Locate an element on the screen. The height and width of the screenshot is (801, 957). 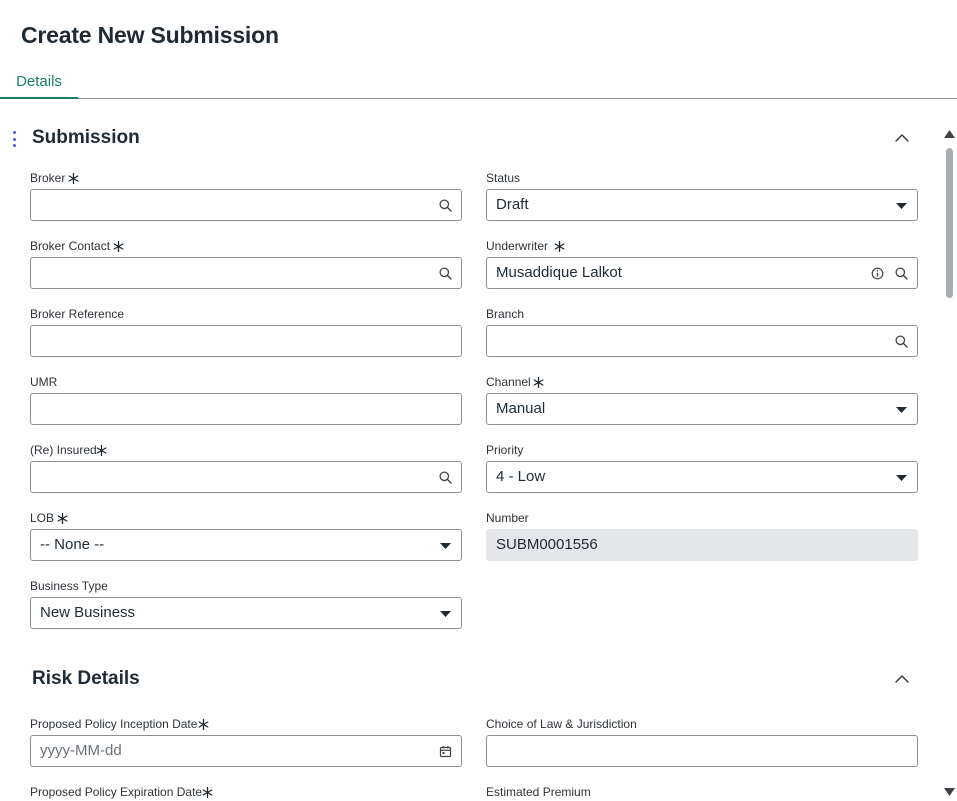
business-type-value: New Business is located at coordinates (88, 612).